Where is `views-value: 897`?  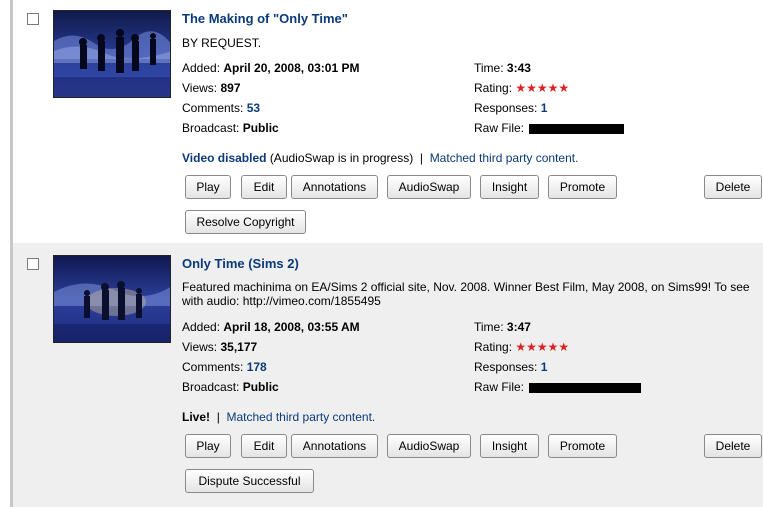 views-value: 897 is located at coordinates (230, 88).